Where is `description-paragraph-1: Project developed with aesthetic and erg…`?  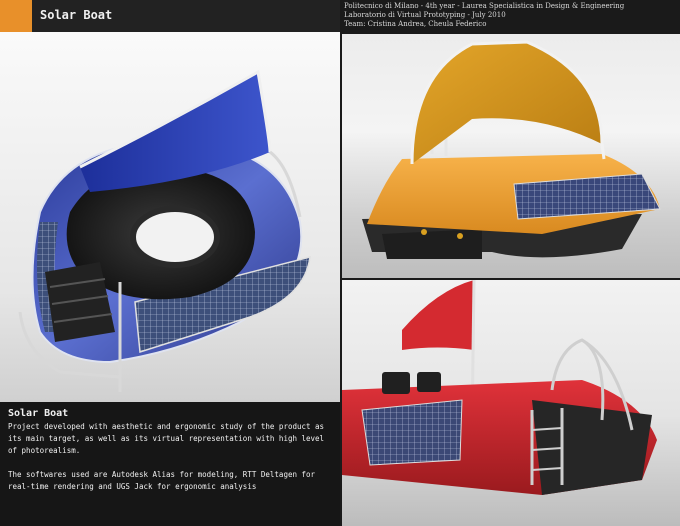
description-paragraph-1: Project developed with aesthetic and erg… is located at coordinates (166, 438).